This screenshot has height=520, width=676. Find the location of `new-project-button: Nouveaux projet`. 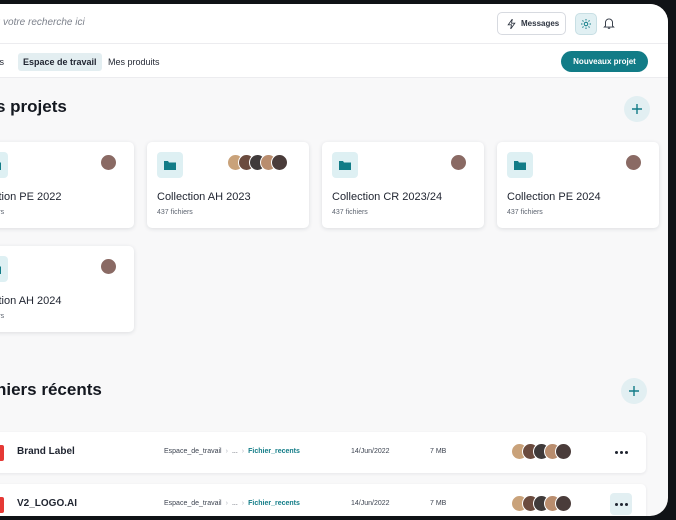

new-project-button: Nouveaux projet is located at coordinates (604, 61).